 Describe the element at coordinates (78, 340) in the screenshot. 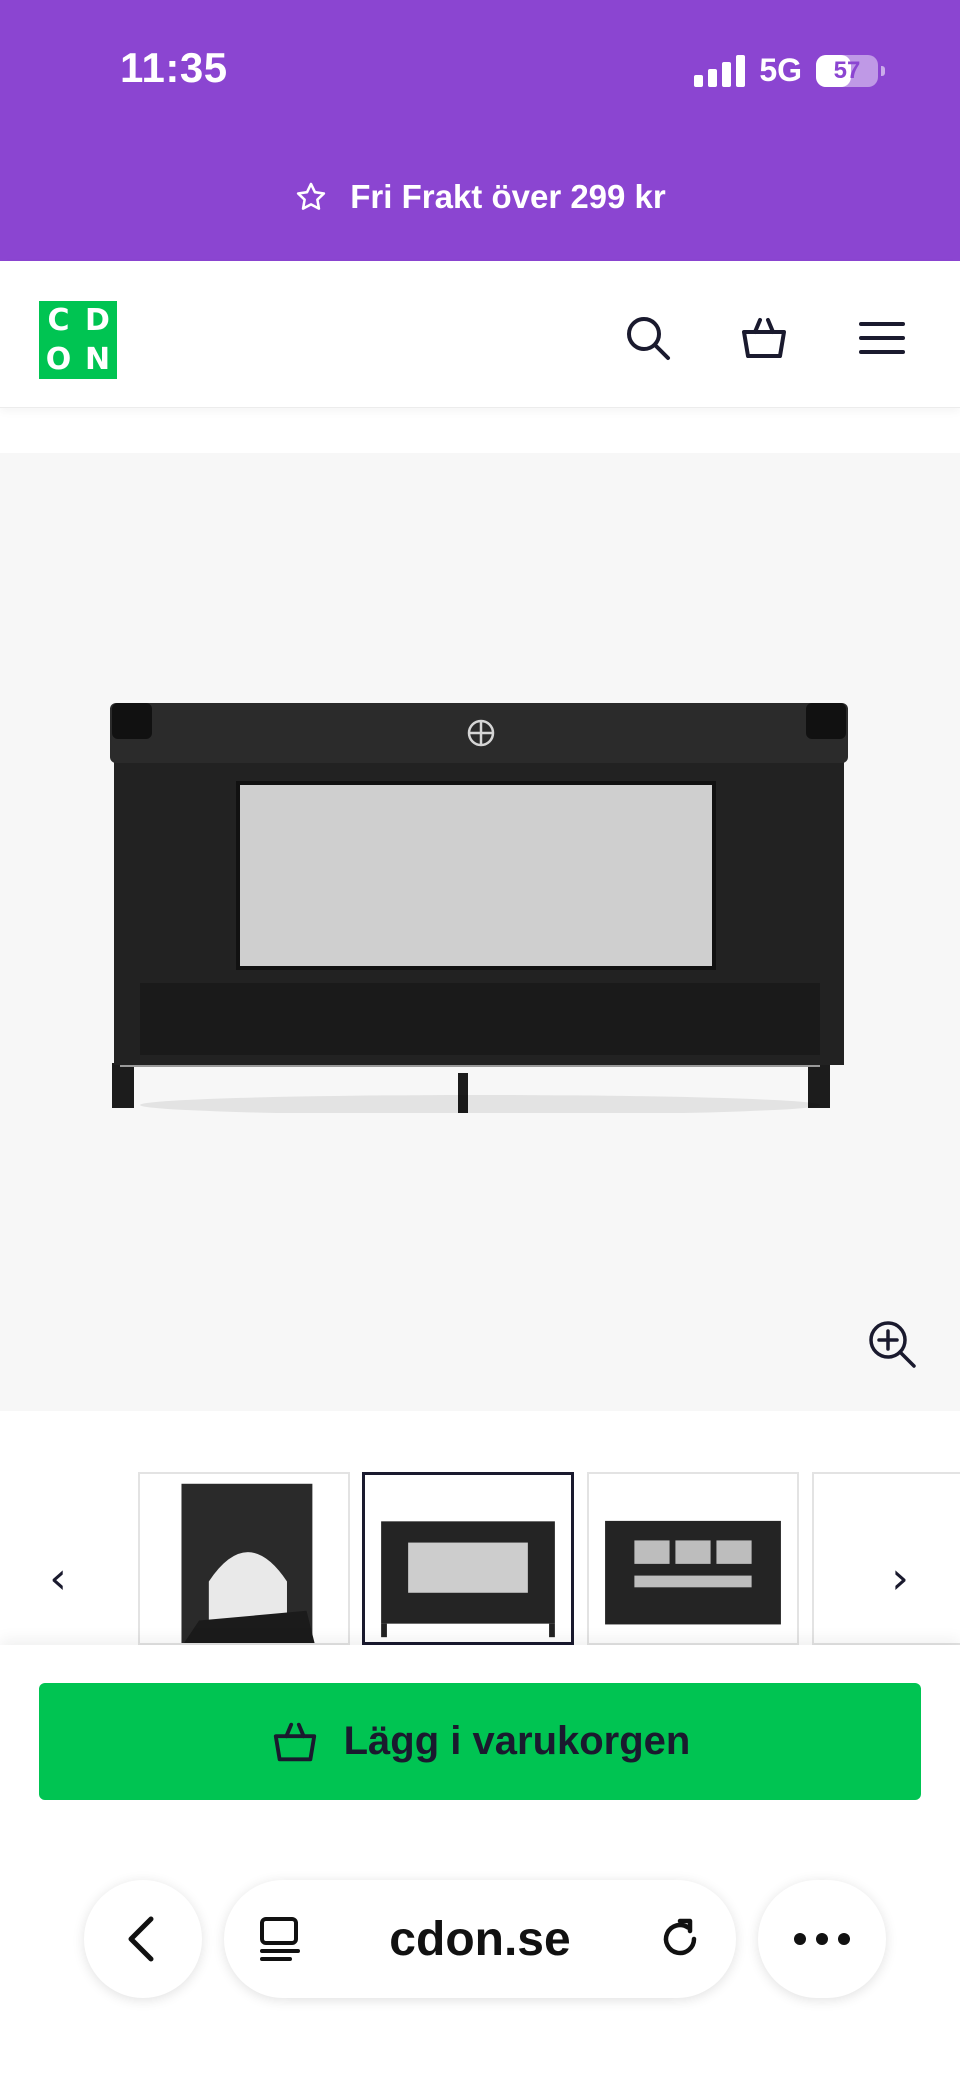

I see `cdon-logo: C D O N` at that location.